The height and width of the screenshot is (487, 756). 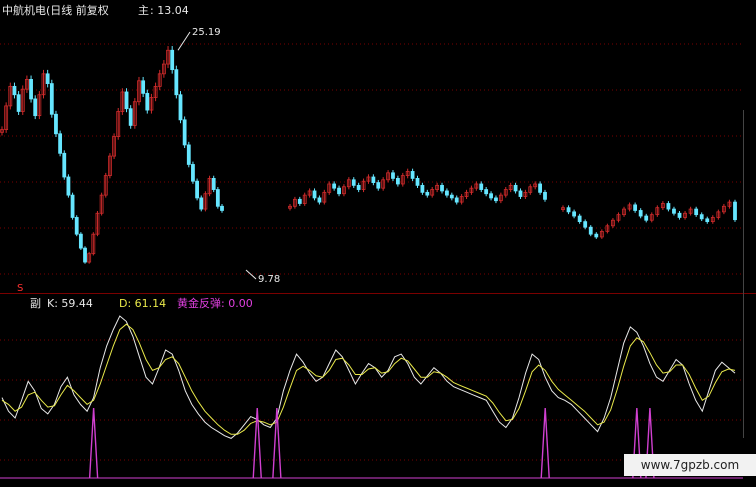 I want to click on k-value: K: 59.44, so click(x=70, y=303).